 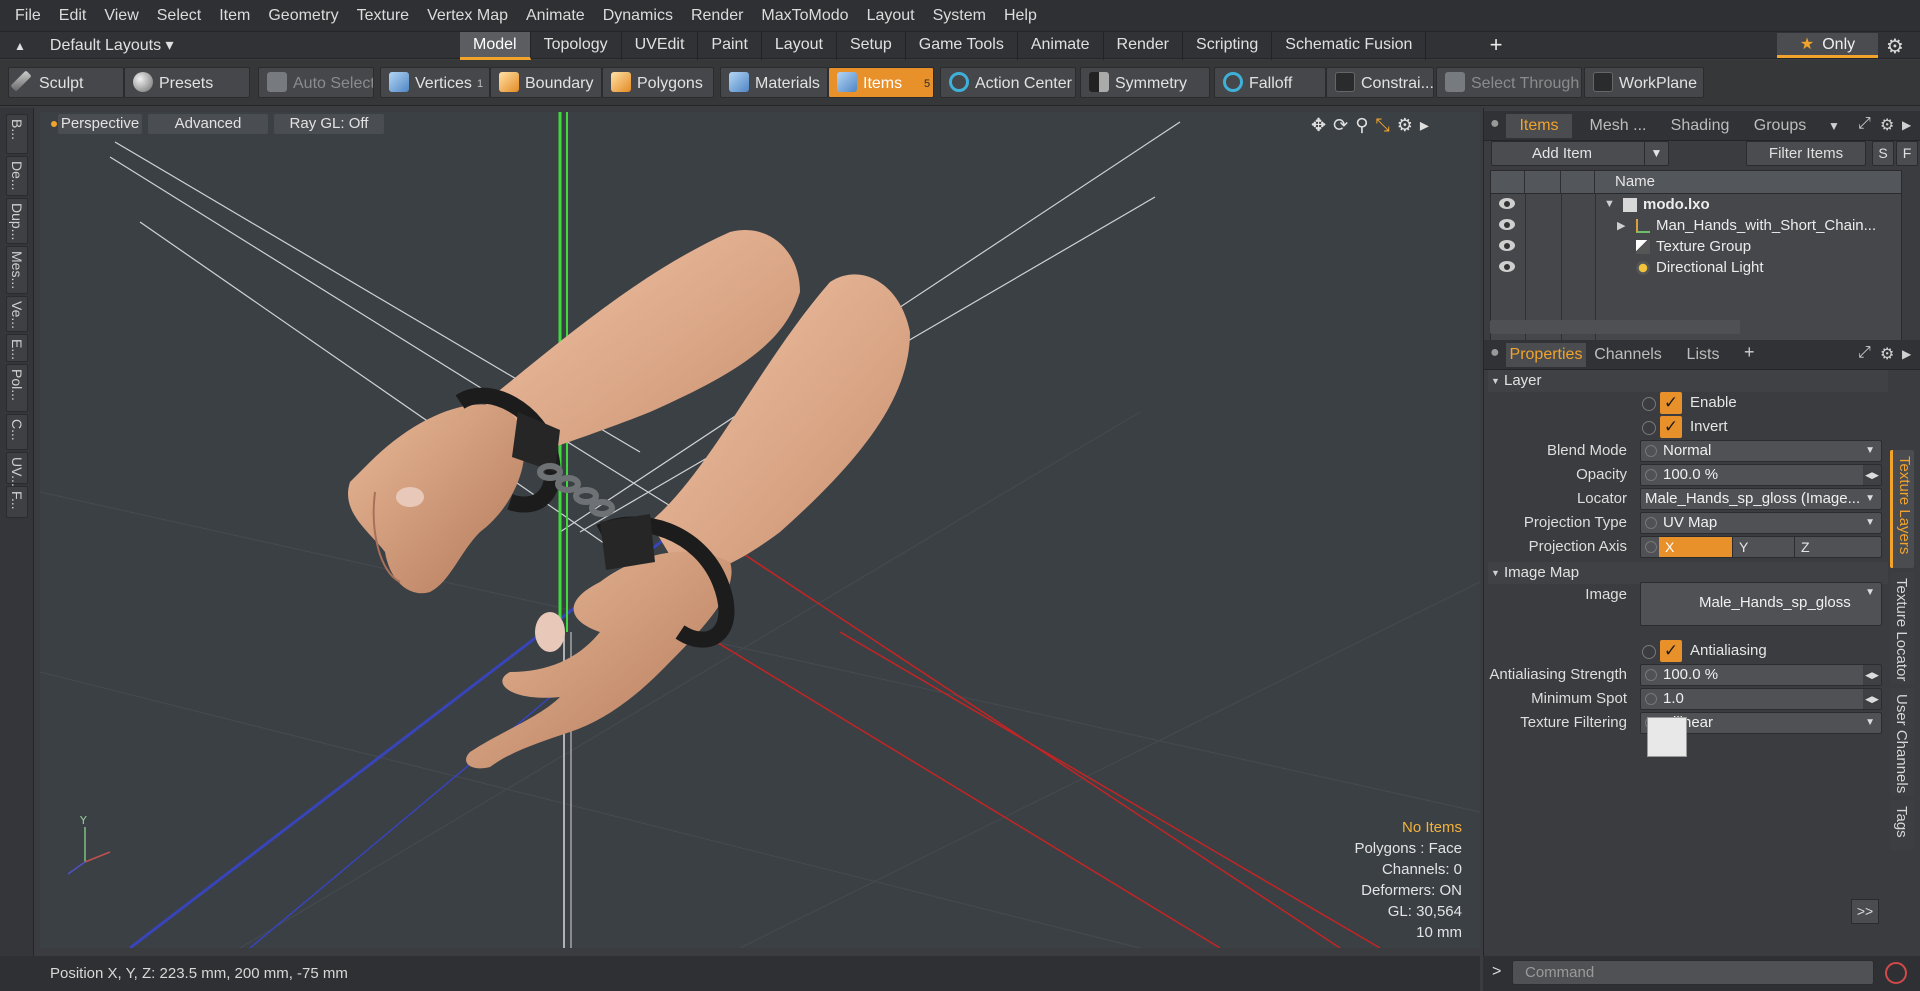 What do you see at coordinates (1644, 82) in the screenshot?
I see `workplane-button: WorkPlane` at bounding box center [1644, 82].